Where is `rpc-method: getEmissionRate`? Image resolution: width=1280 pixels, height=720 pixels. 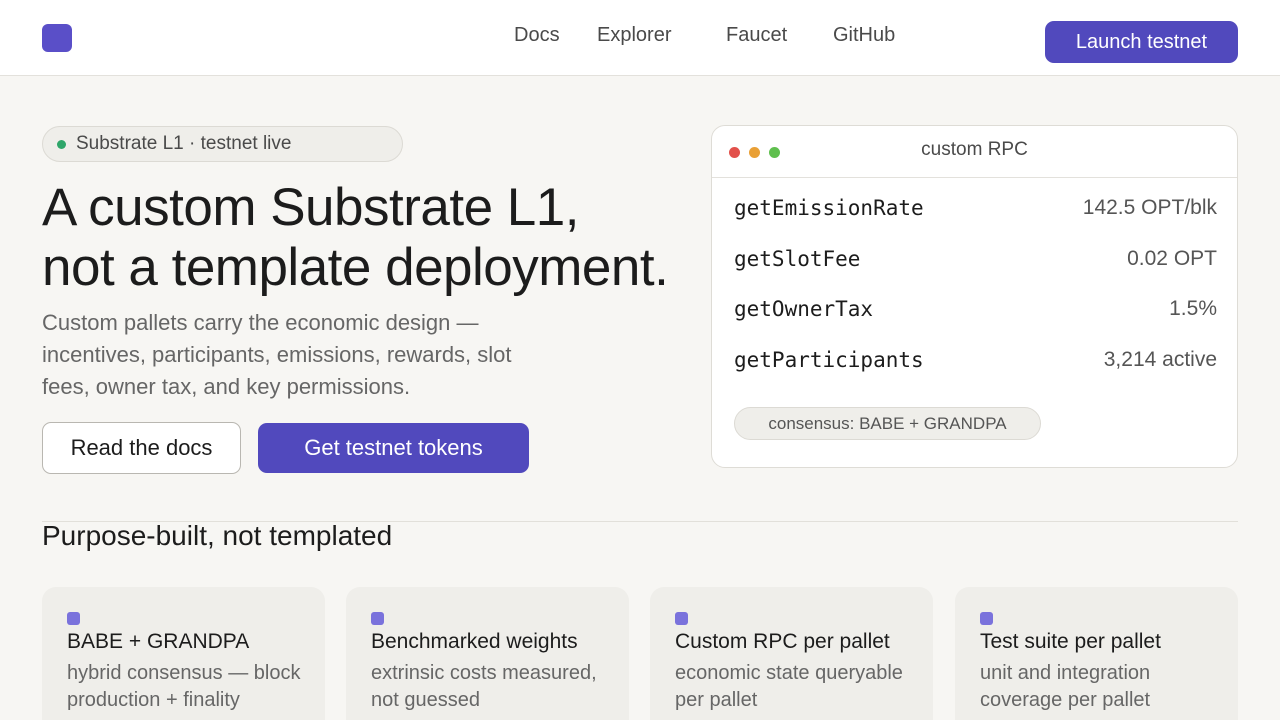
rpc-method: getEmissionRate is located at coordinates (829, 208).